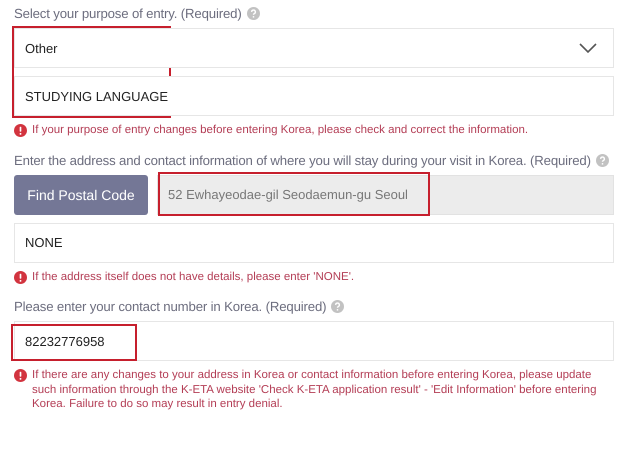  Describe the element at coordinates (193, 277) in the screenshot. I see `error-message: If the address itself does not have details, please enter 'NONE'.` at that location.